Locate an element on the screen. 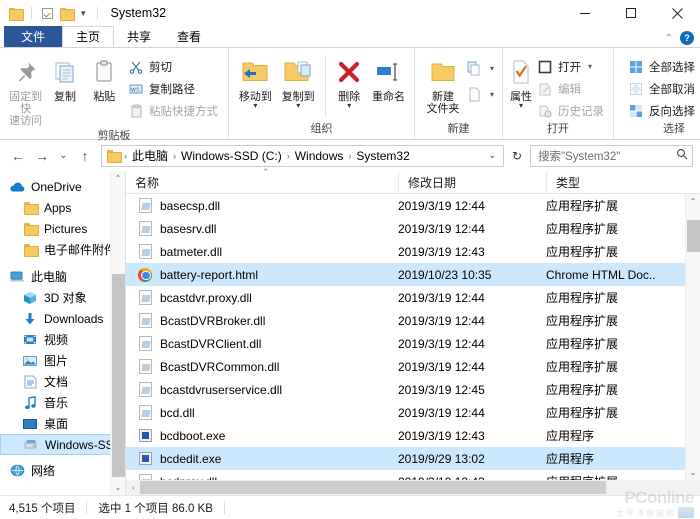 The image size is (700, 519). search-box: 搜索"System32" is located at coordinates (611, 155).